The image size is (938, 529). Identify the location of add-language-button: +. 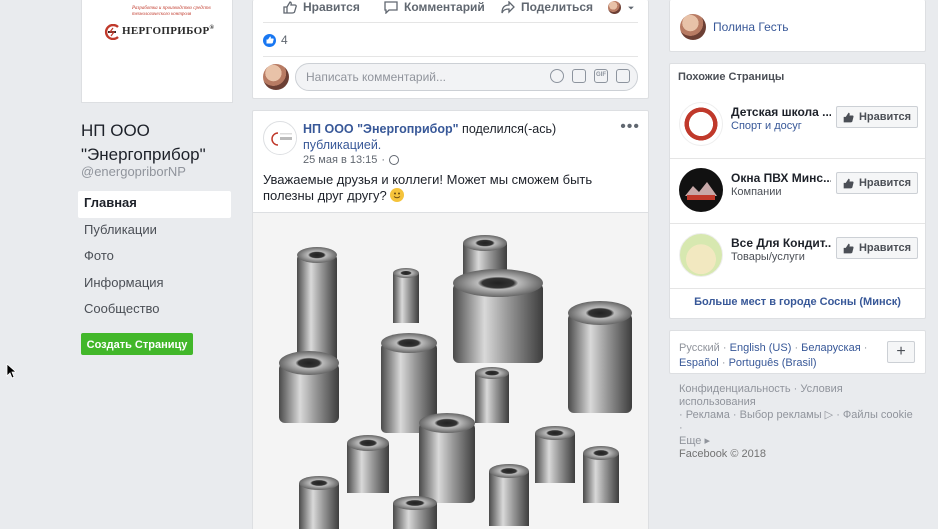
(901, 352).